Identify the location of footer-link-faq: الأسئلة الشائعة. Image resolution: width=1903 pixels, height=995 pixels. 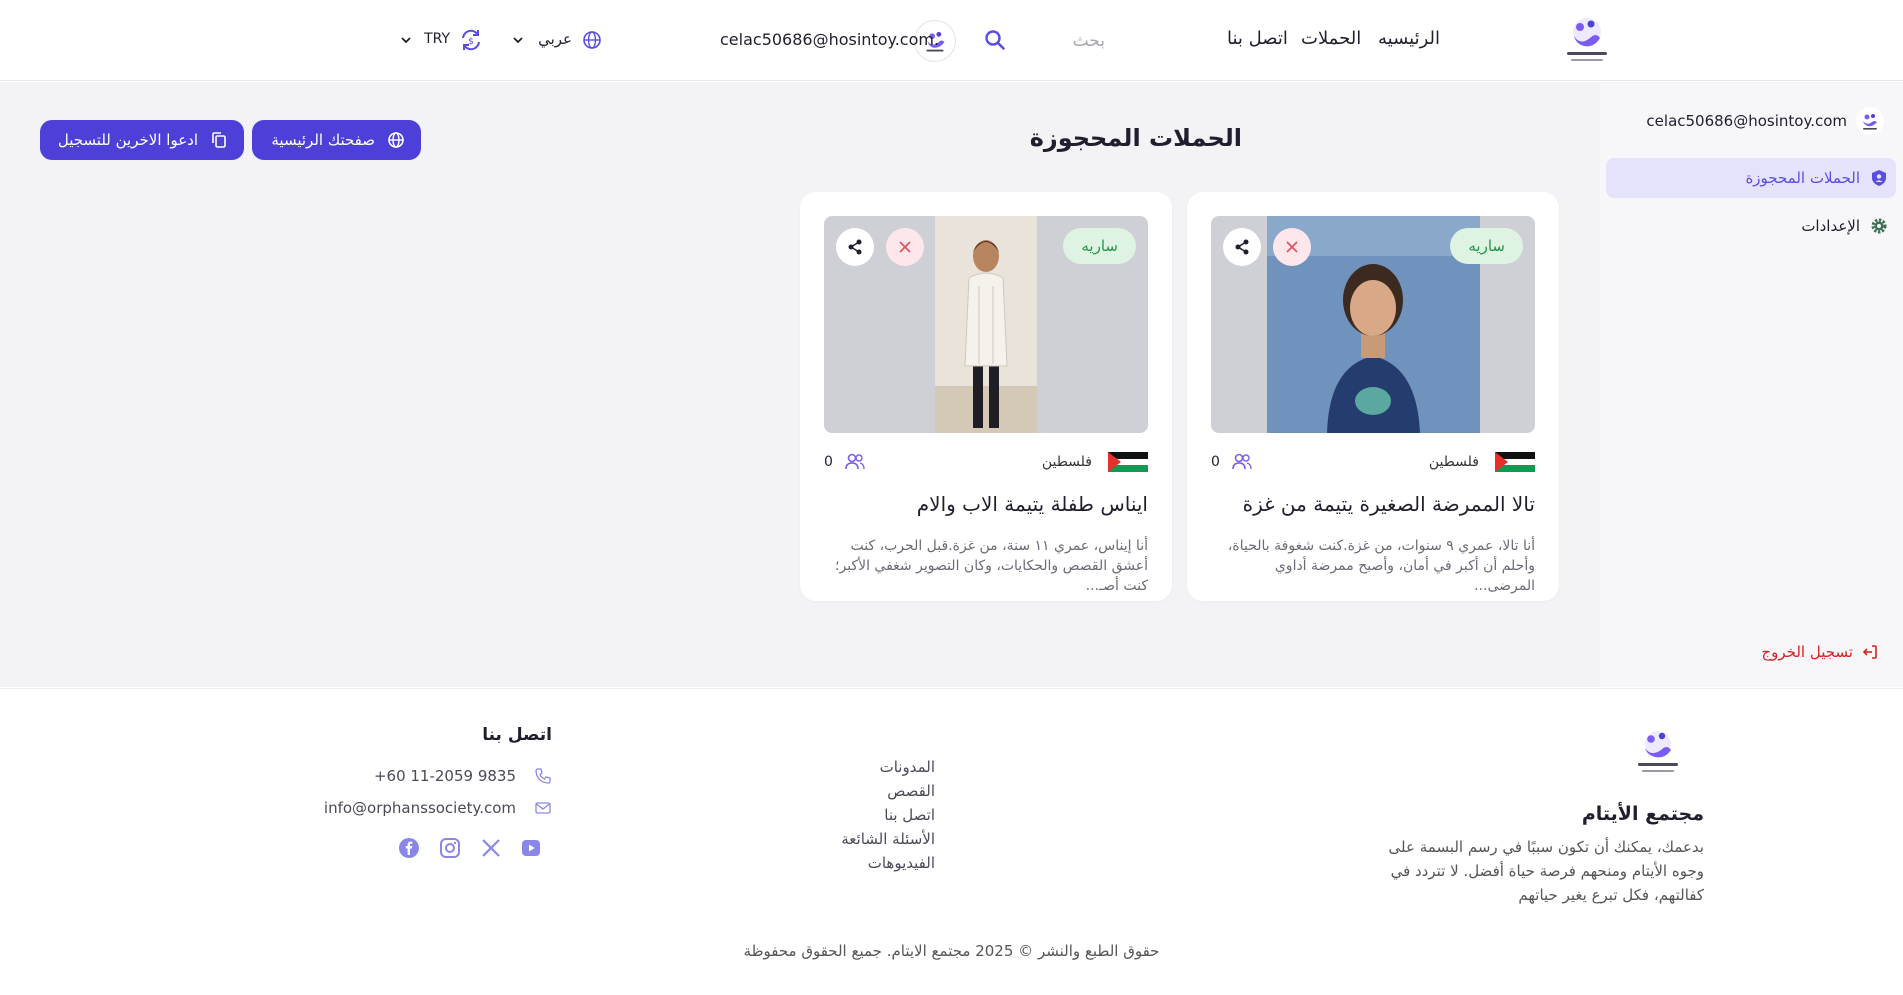
(855, 839).